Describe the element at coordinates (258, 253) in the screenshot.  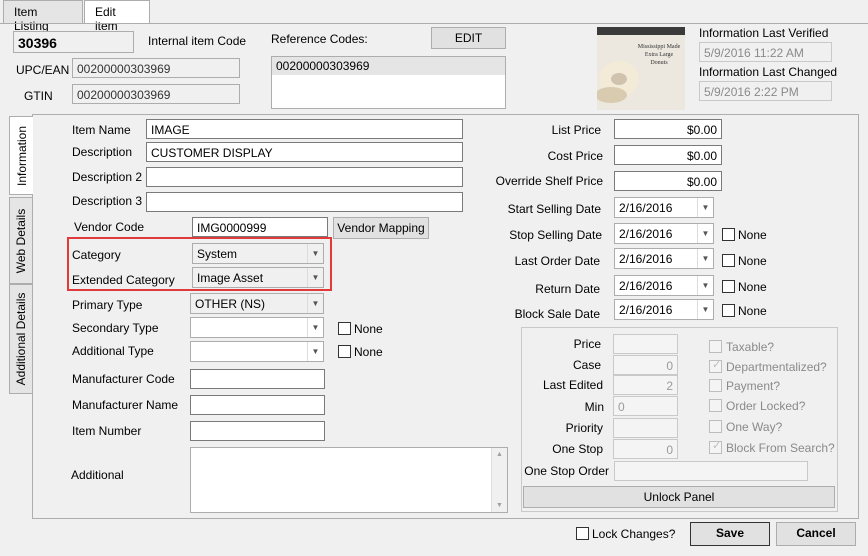
I see `category-select: System ▼` at that location.